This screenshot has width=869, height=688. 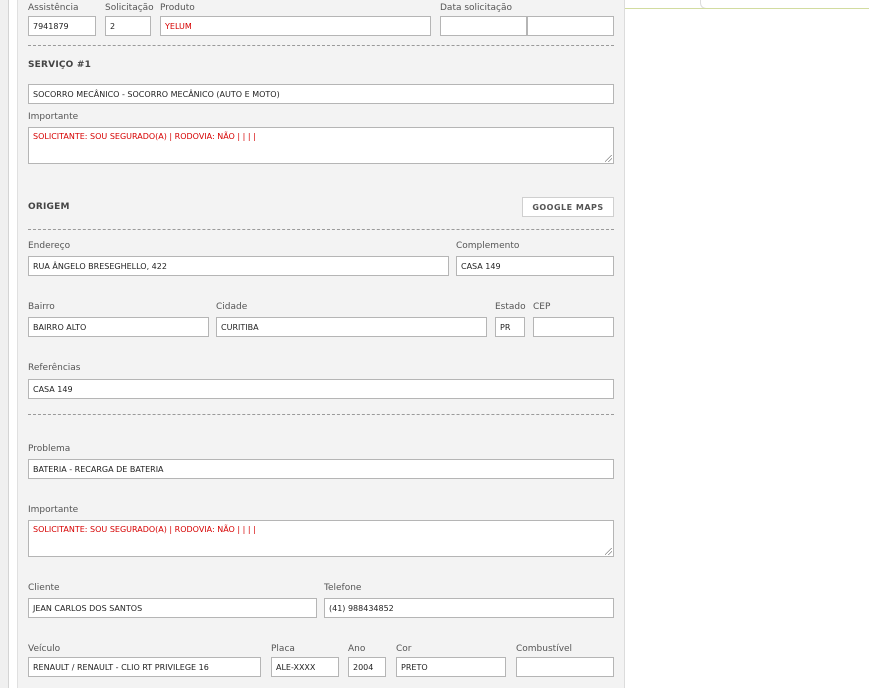 I want to click on placa-input: ALE-XXXX, so click(x=305, y=667).